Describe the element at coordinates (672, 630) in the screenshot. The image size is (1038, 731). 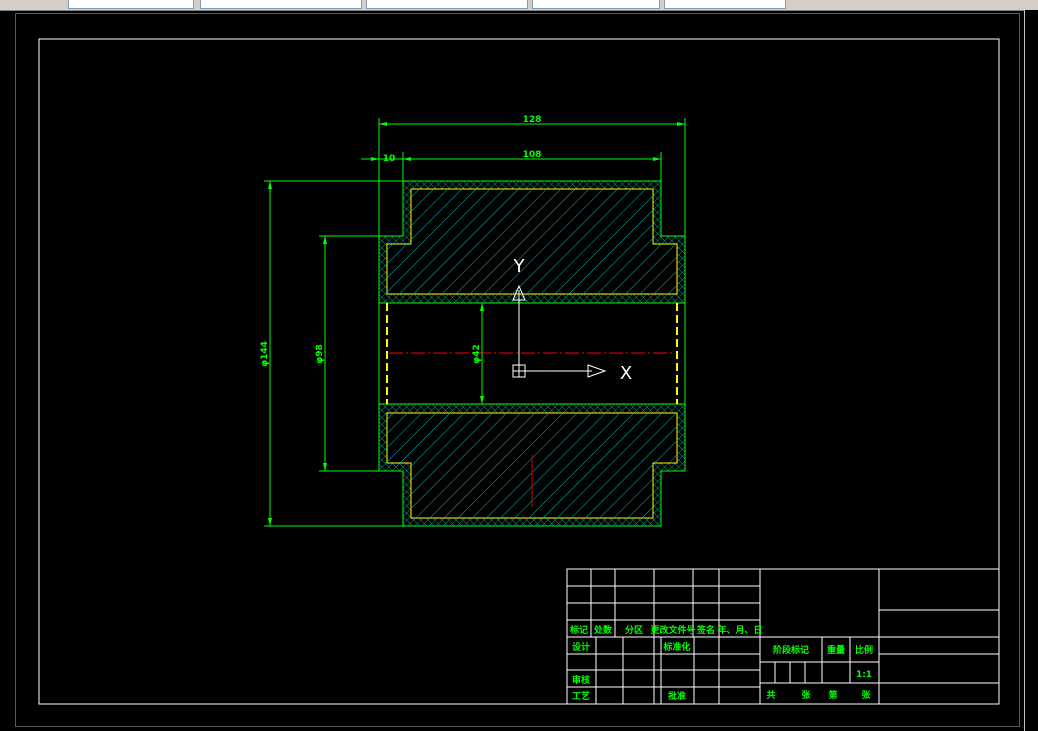
I see `tb-header-3: 更改文件号` at that location.